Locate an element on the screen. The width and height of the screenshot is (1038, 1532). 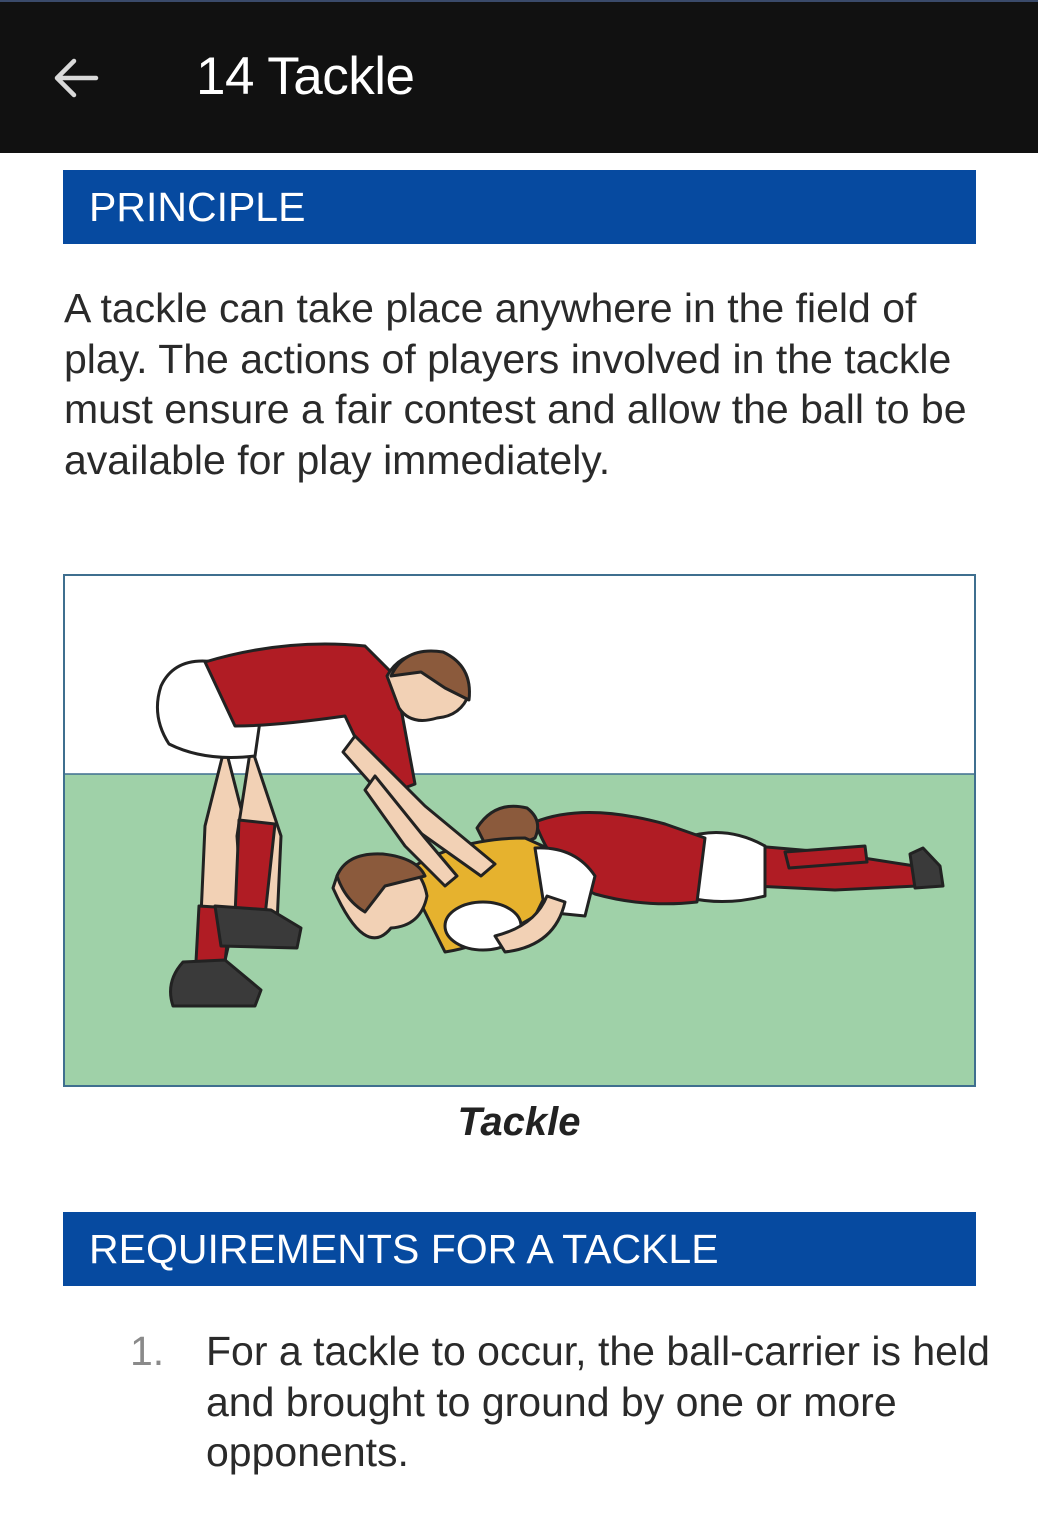
back-button is located at coordinates (76, 78).